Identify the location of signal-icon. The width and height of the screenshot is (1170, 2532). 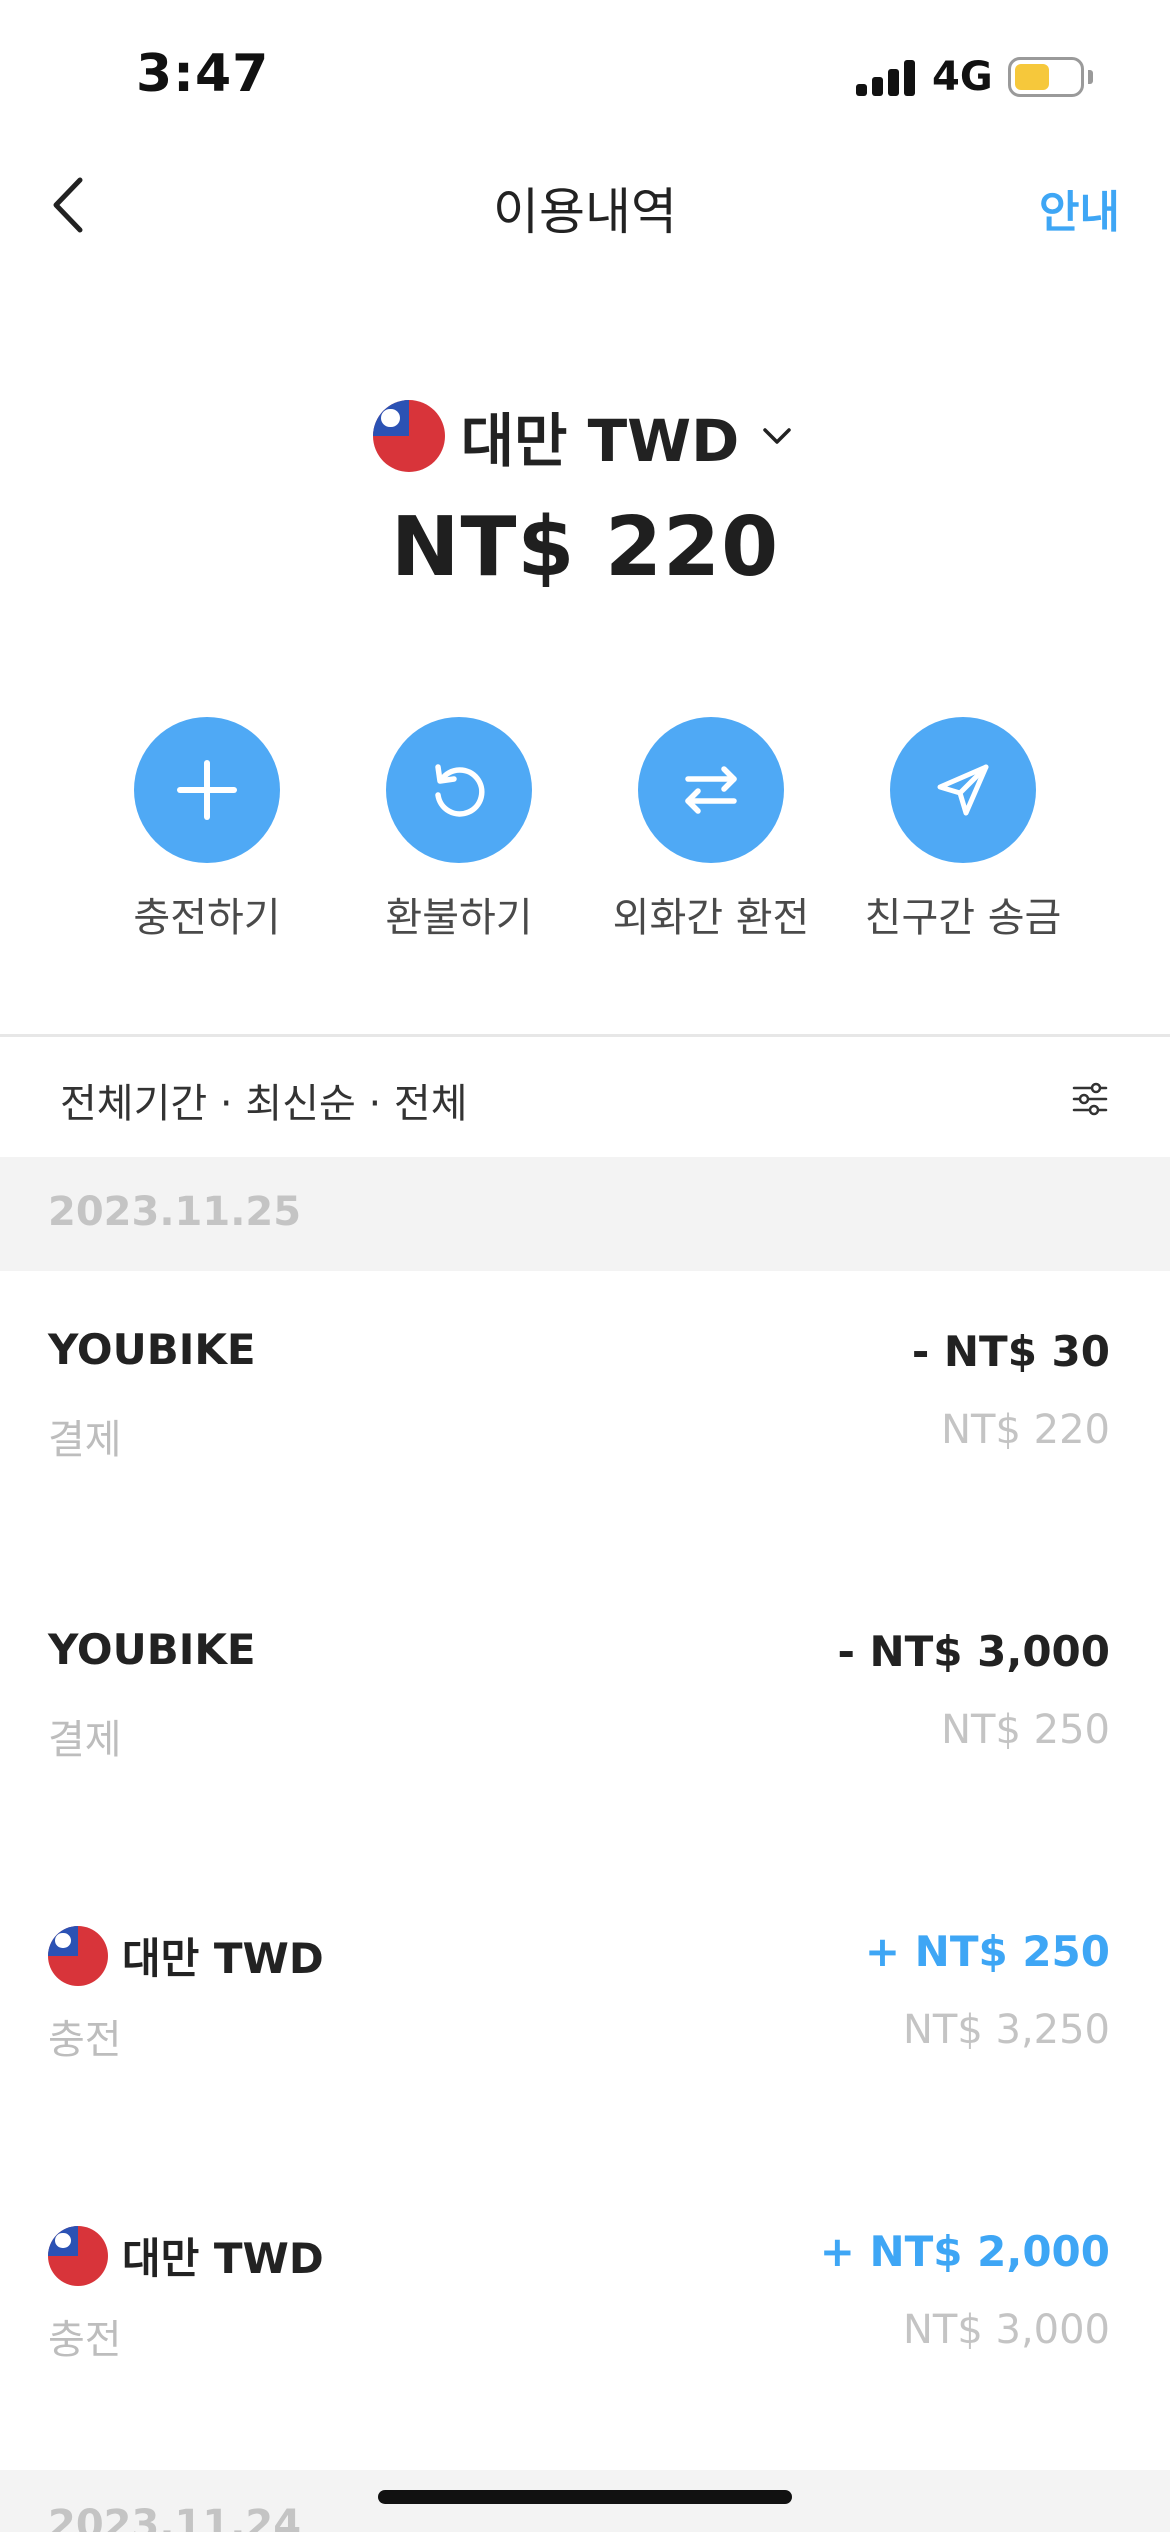
(886, 77).